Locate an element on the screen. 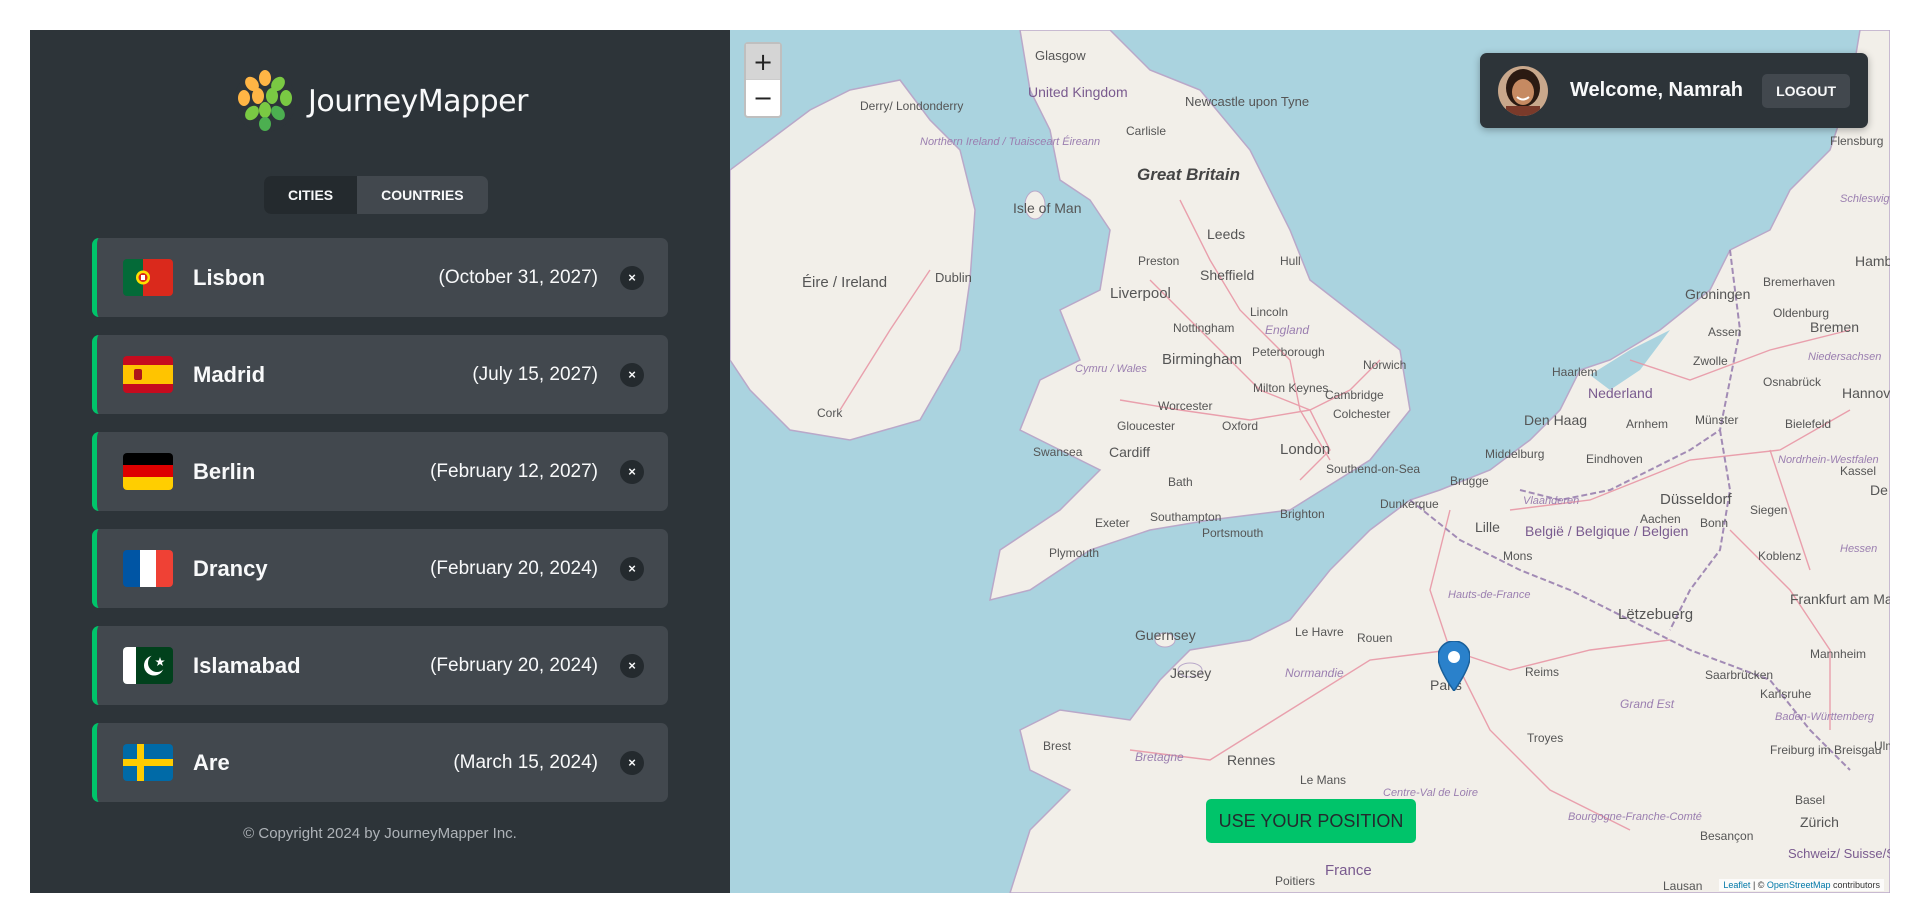 The width and height of the screenshot is (1920, 922). map-label: Portsmouth is located at coordinates (1232, 533).